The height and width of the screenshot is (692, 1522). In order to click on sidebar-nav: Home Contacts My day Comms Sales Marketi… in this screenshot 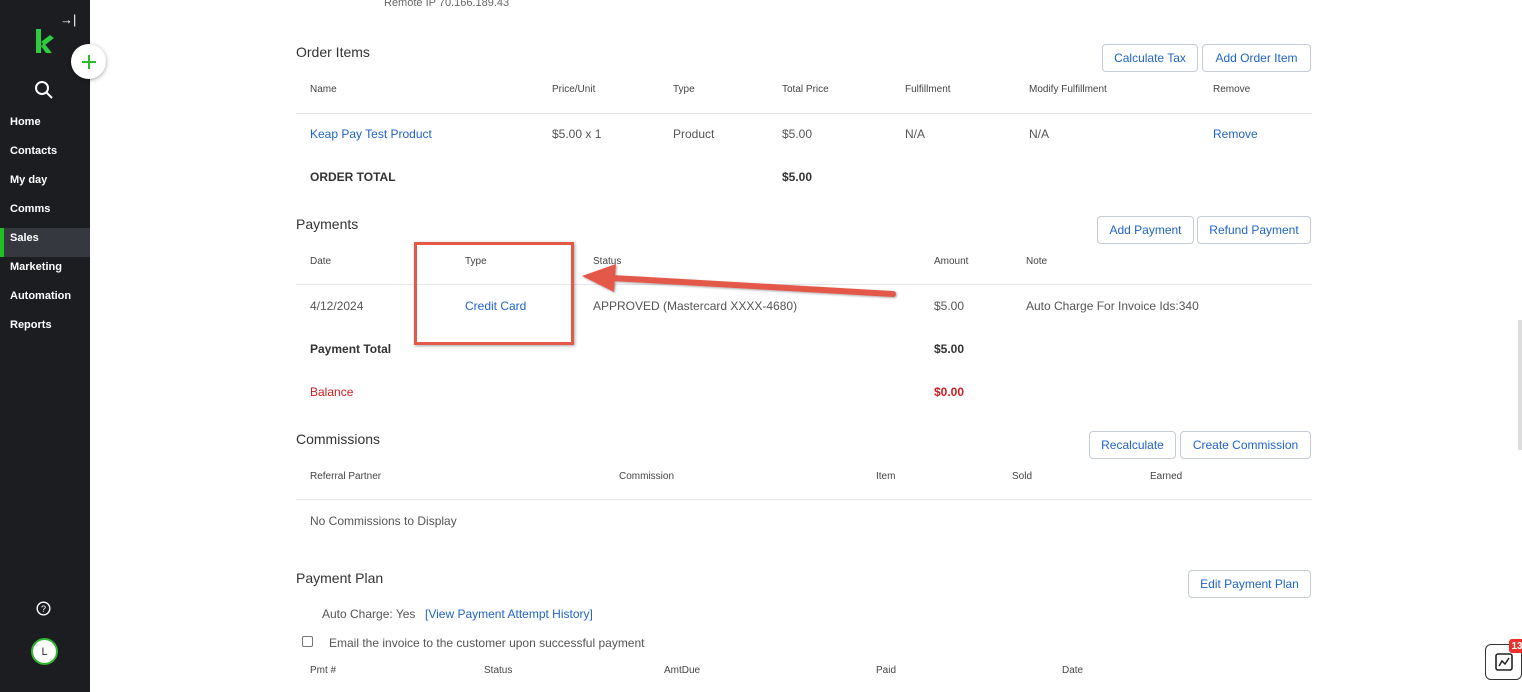, I will do `click(45, 228)`.